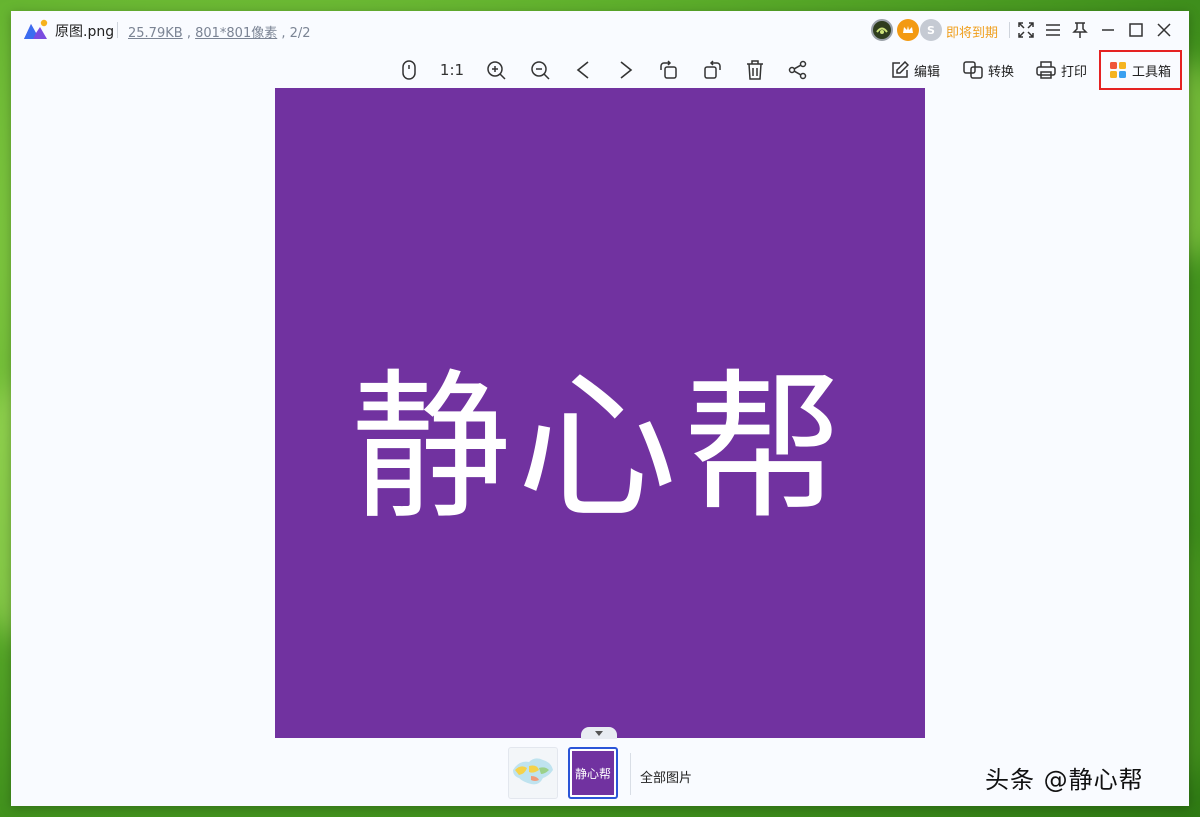  What do you see at coordinates (1118, 70) in the screenshot?
I see `toolbox-icon` at bounding box center [1118, 70].